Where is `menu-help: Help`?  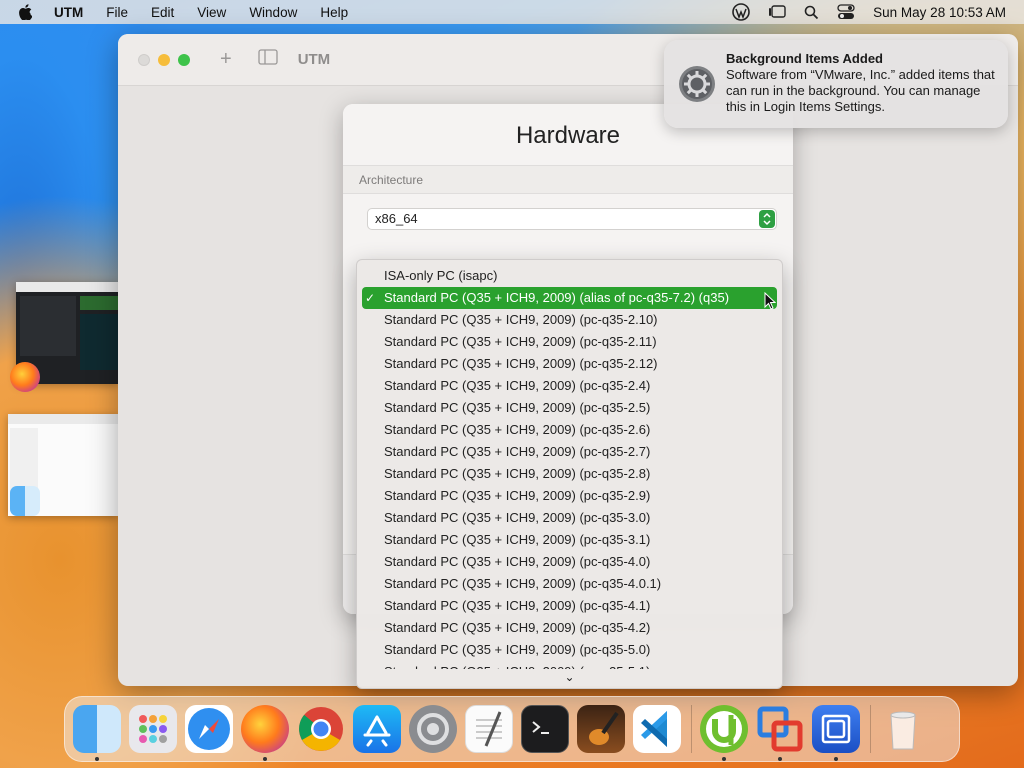 menu-help: Help is located at coordinates (334, 12).